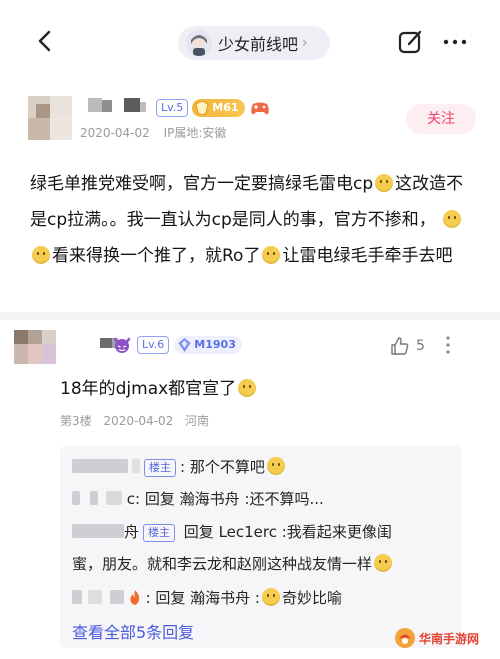 The width and height of the screenshot is (500, 659). Describe the element at coordinates (287, 532) in the screenshot. I see `sub-reply-3-text: 回复 Lec1erc :我看起来更像闺` at that location.